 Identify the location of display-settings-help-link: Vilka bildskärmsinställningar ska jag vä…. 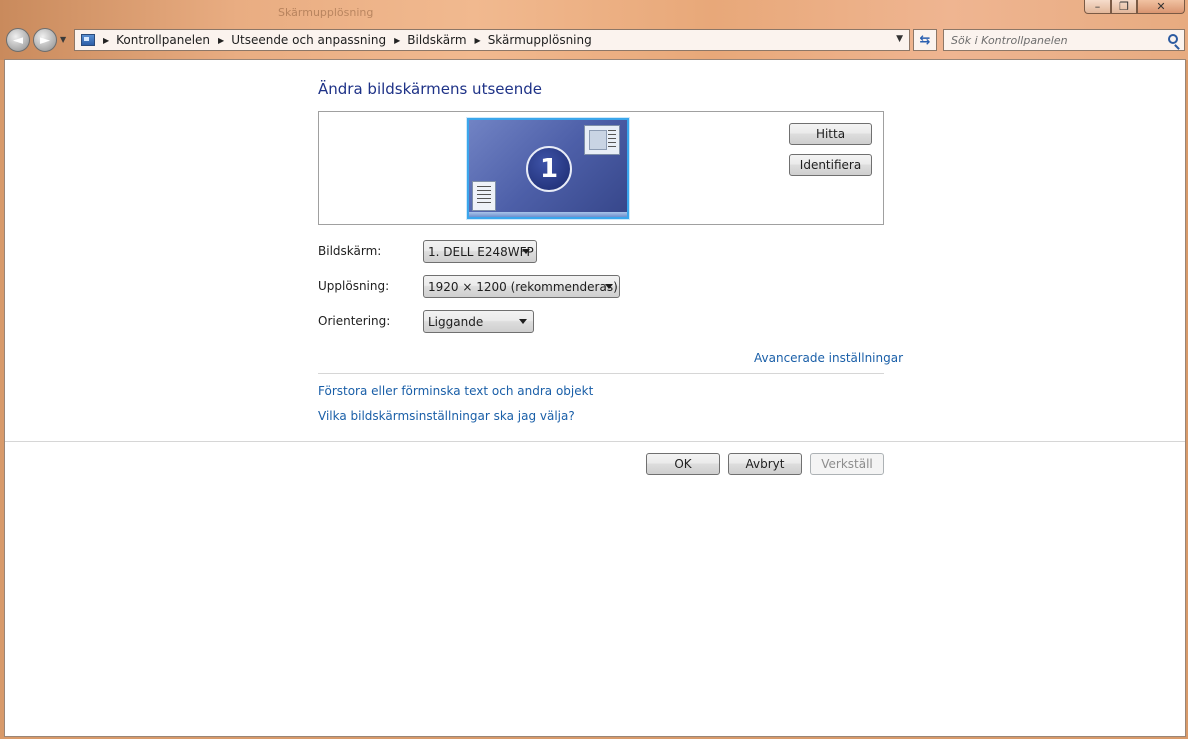
(446, 416).